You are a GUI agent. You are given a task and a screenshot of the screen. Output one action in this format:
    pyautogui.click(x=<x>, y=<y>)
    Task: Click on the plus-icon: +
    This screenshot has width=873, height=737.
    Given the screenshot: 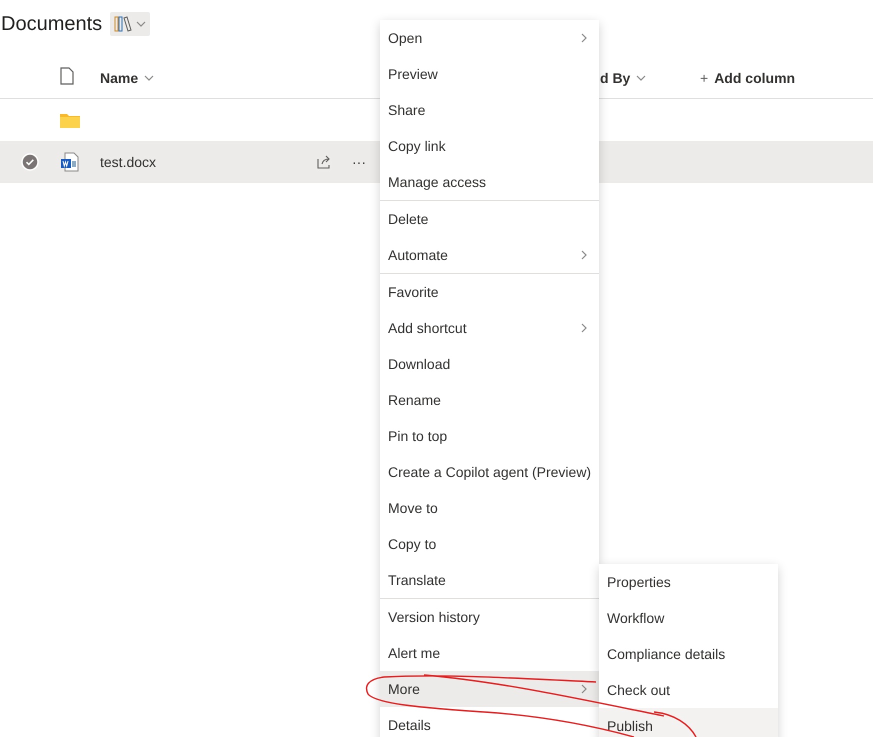 What is the action you would take?
    pyautogui.click(x=704, y=78)
    